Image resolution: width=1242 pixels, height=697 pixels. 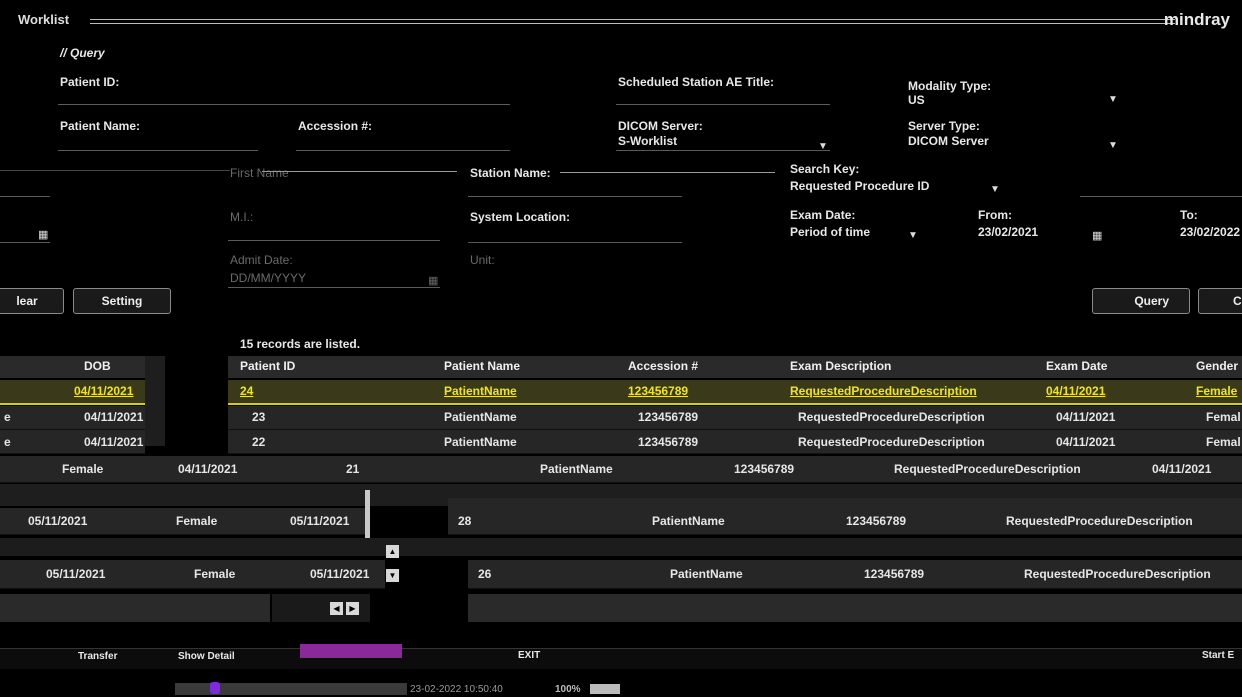 What do you see at coordinates (1218, 655) in the screenshot?
I see `start-exam-button: Start E` at bounding box center [1218, 655].